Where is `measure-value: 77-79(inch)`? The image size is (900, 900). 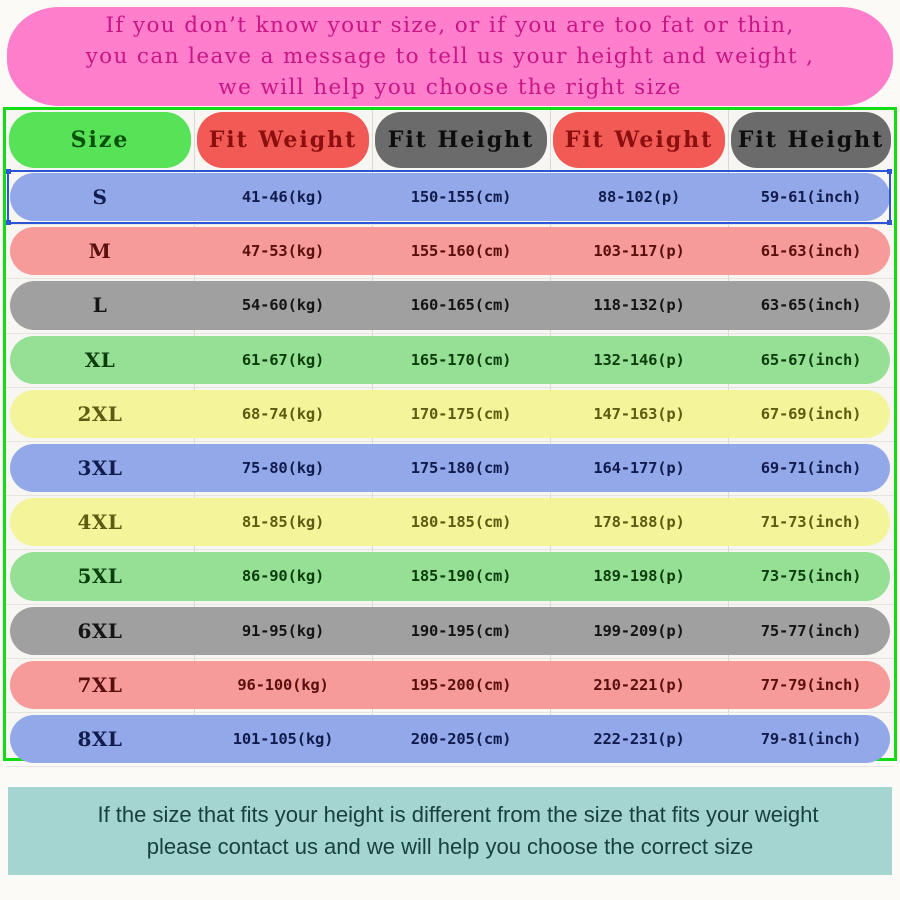 measure-value: 77-79(inch) is located at coordinates (811, 684).